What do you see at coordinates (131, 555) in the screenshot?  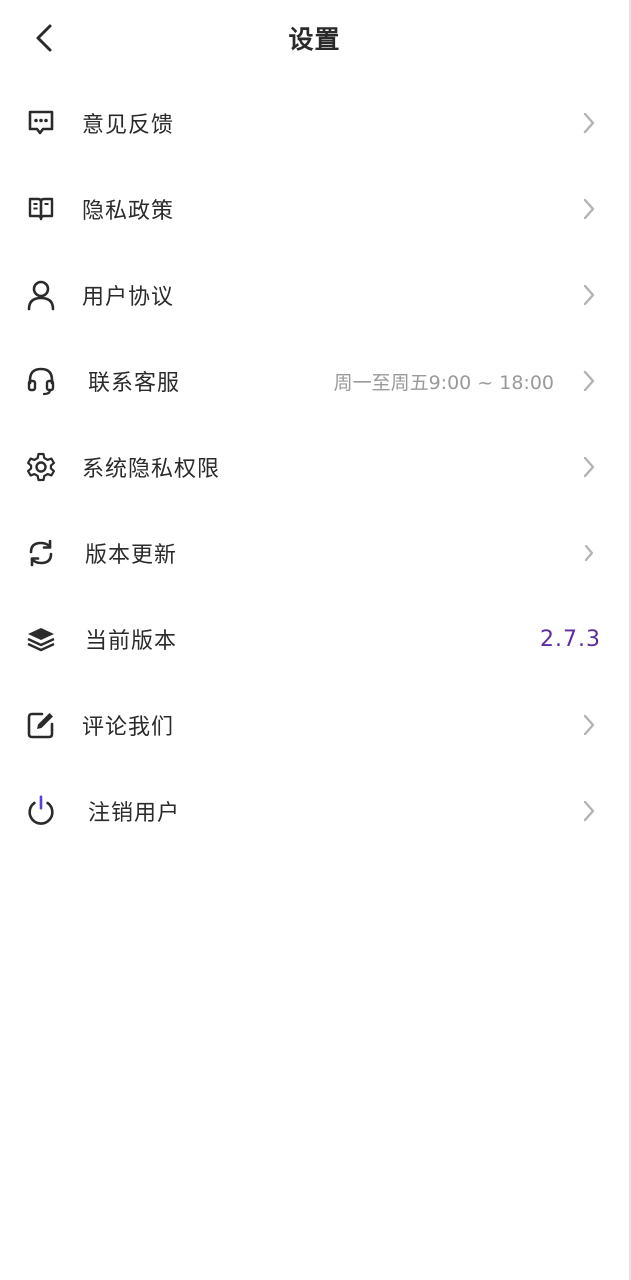 I see `menu-item-label: 版本更新` at bounding box center [131, 555].